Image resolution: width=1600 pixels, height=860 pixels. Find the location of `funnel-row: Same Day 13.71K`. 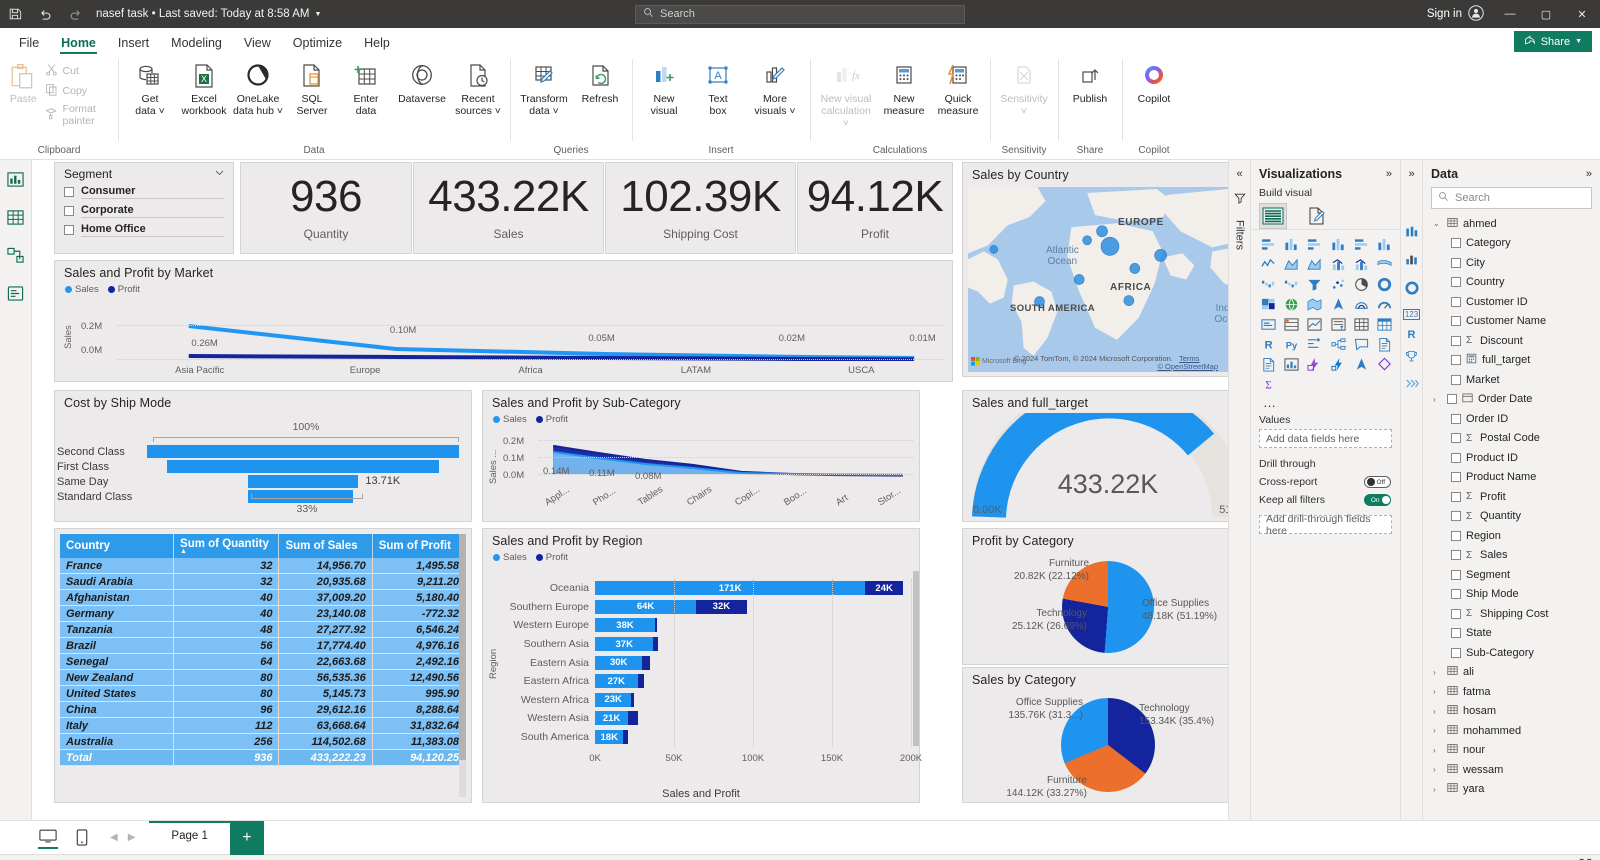

funnel-row: Same Day 13.71K is located at coordinates (257, 481).